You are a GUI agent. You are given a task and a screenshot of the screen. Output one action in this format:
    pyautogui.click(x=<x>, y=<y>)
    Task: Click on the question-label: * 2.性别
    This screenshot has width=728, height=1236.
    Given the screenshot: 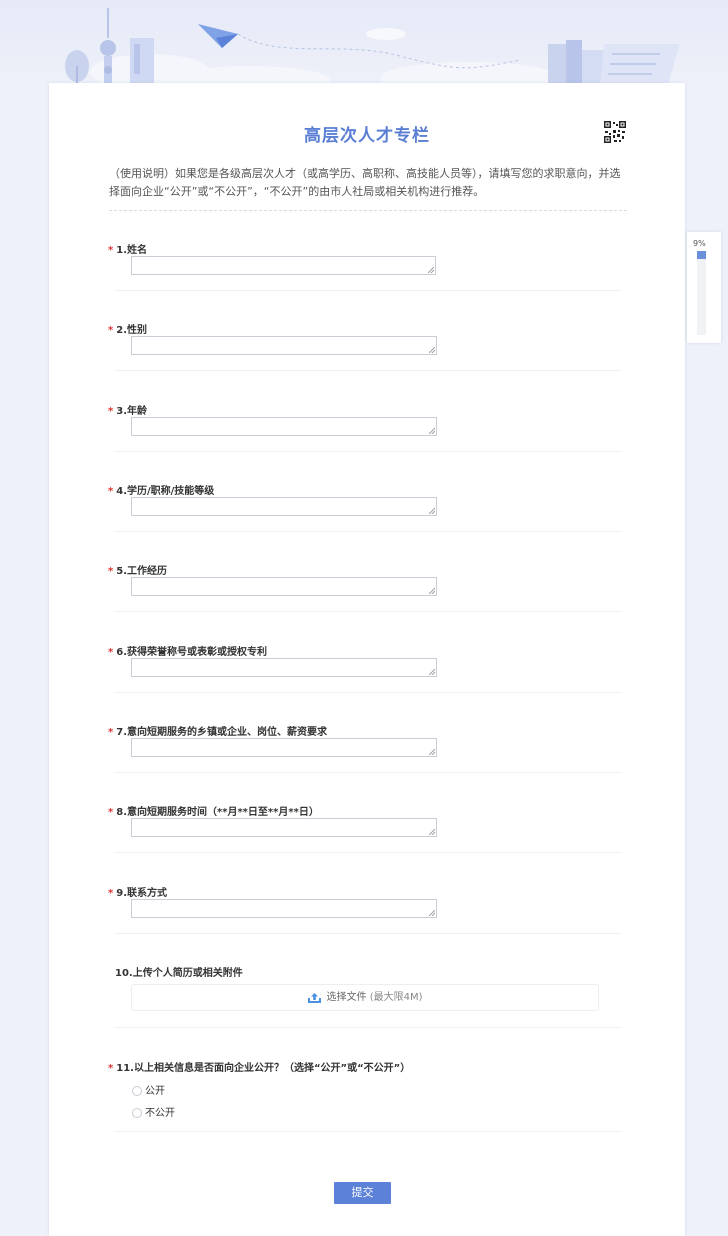 What is the action you would take?
    pyautogui.click(x=127, y=328)
    